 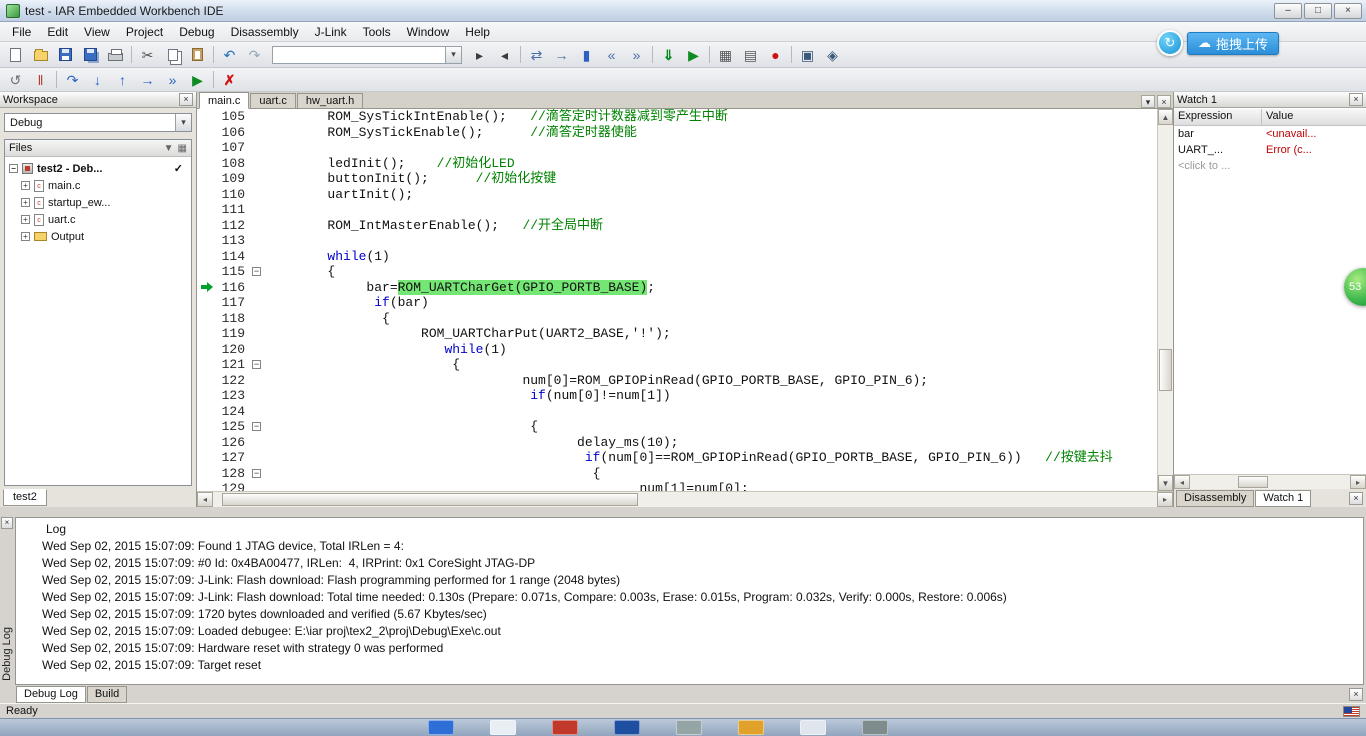 I want to click on debug-without-downloading-button: ▶, so click(x=693, y=55).